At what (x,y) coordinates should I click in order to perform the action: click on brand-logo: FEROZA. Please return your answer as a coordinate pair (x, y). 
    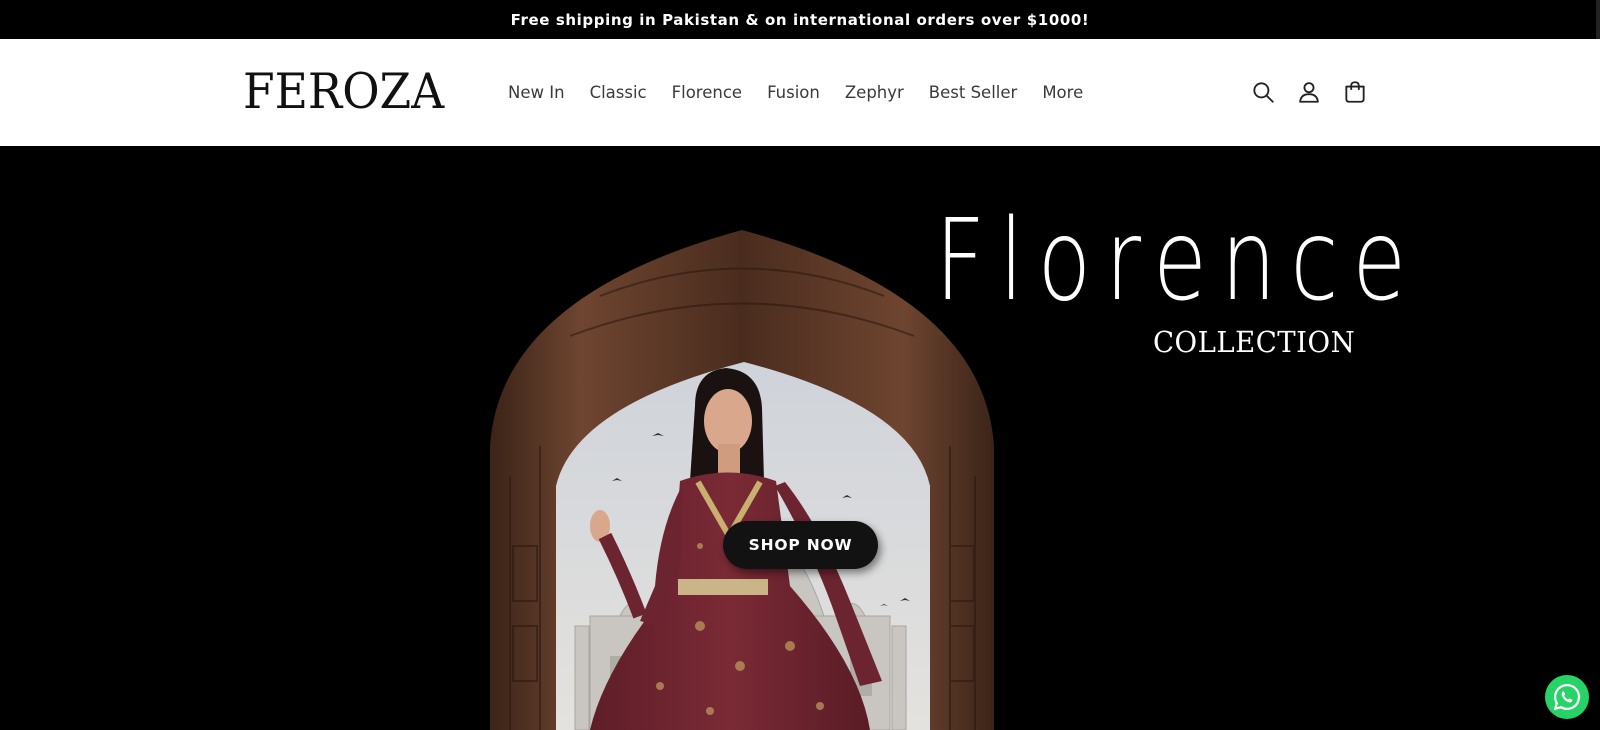
    Looking at the image, I should click on (343, 92).